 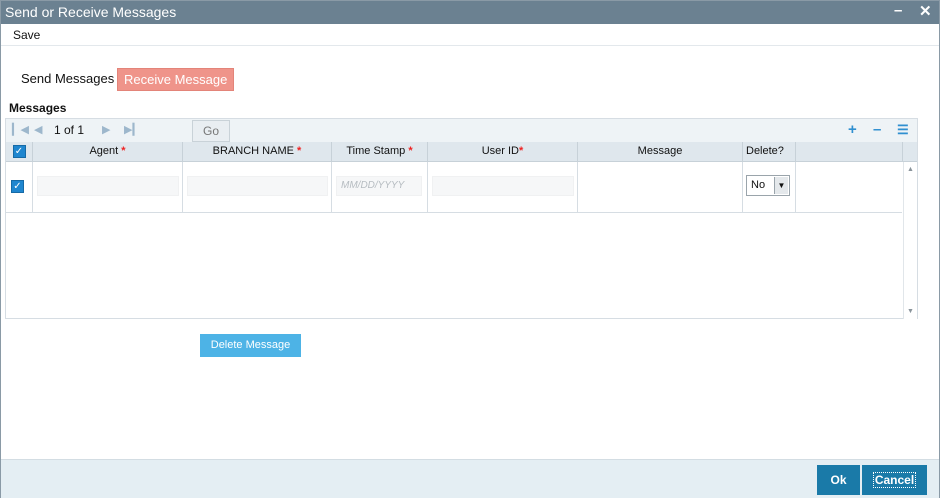 What do you see at coordinates (903, 130) in the screenshot?
I see `list-view-icon: ☰` at bounding box center [903, 130].